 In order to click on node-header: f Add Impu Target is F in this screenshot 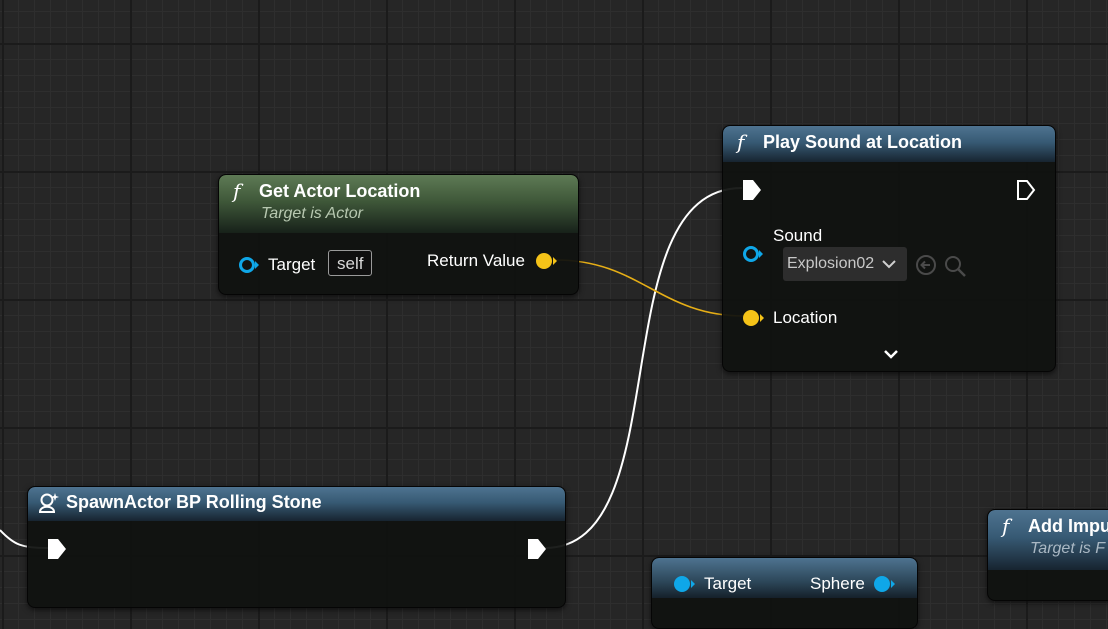, I will do `click(1048, 540)`.